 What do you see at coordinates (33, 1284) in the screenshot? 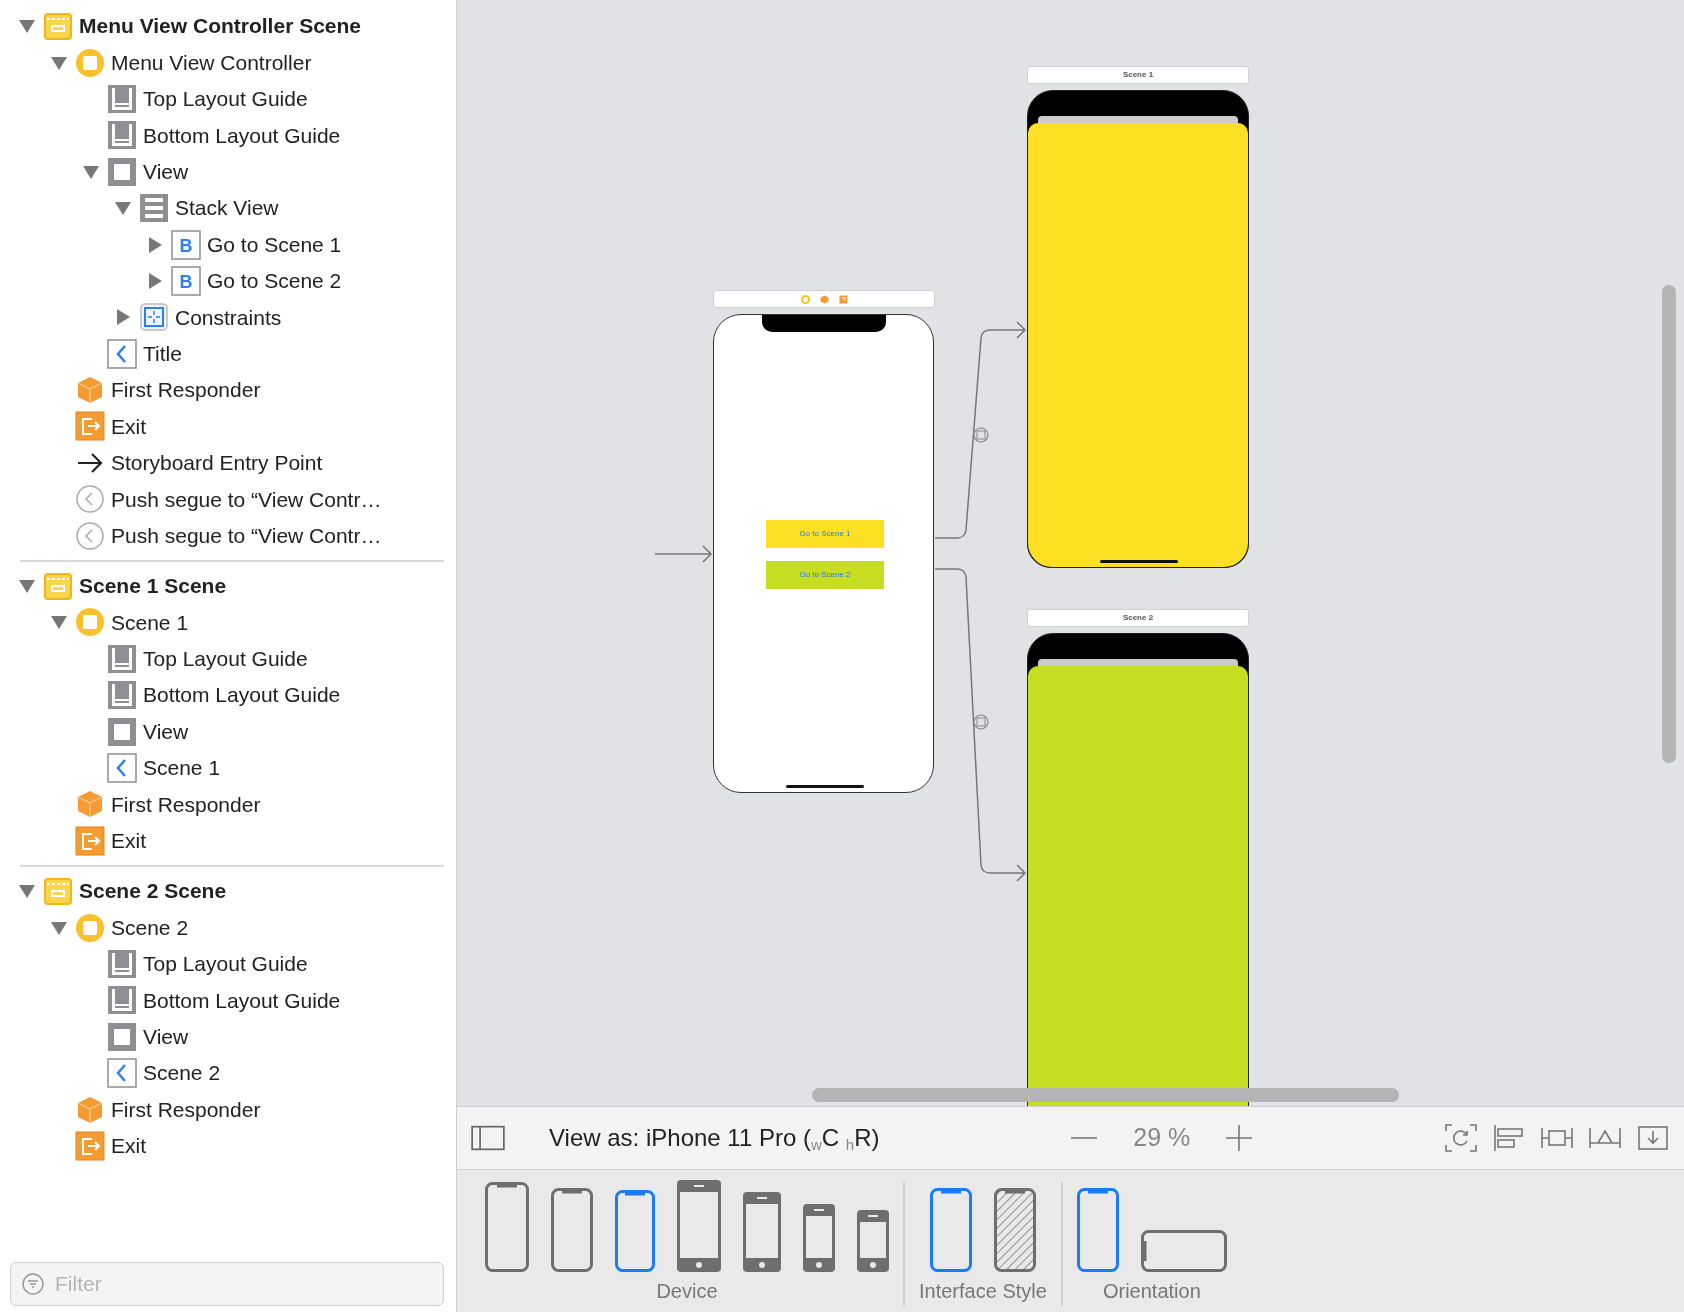
I see `filter-icon` at bounding box center [33, 1284].